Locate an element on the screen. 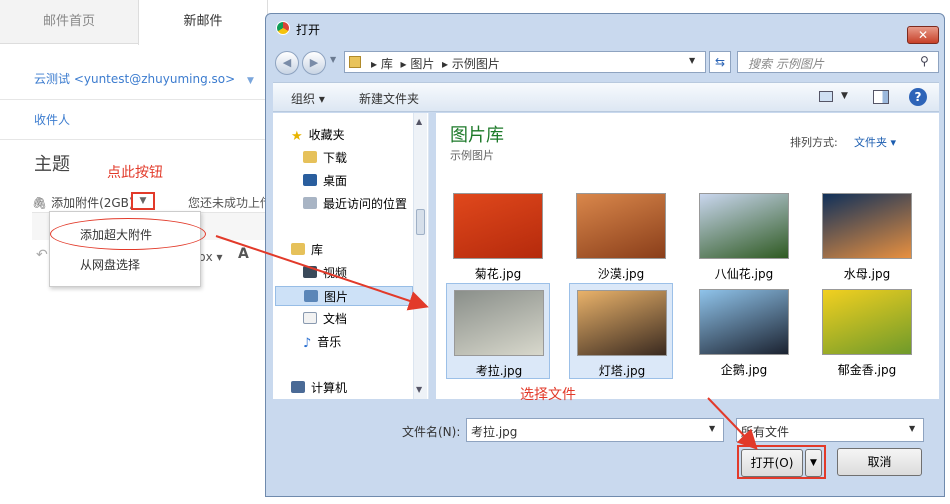 The image size is (950, 504). scroll-up-icon: ▲ is located at coordinates (419, 121).